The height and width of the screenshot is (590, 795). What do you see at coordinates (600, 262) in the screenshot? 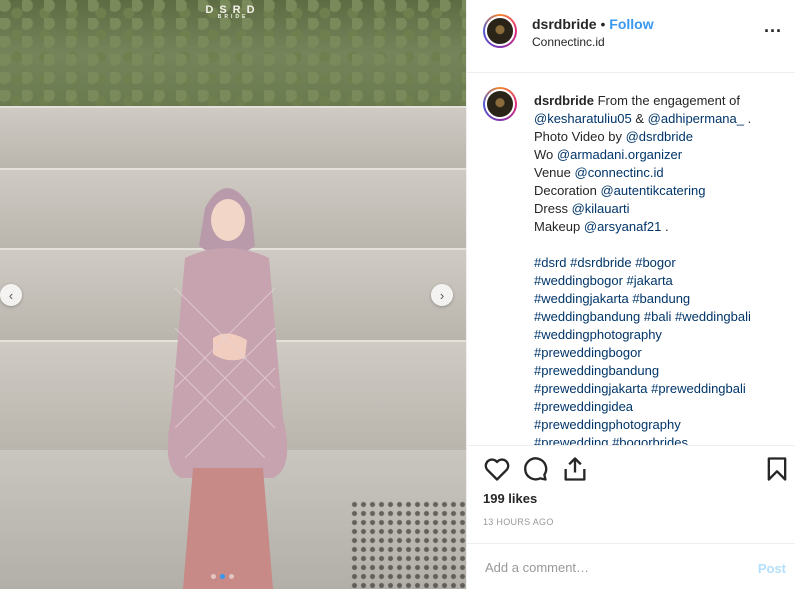
I see `hashtag-link: #dsrdbride` at bounding box center [600, 262].